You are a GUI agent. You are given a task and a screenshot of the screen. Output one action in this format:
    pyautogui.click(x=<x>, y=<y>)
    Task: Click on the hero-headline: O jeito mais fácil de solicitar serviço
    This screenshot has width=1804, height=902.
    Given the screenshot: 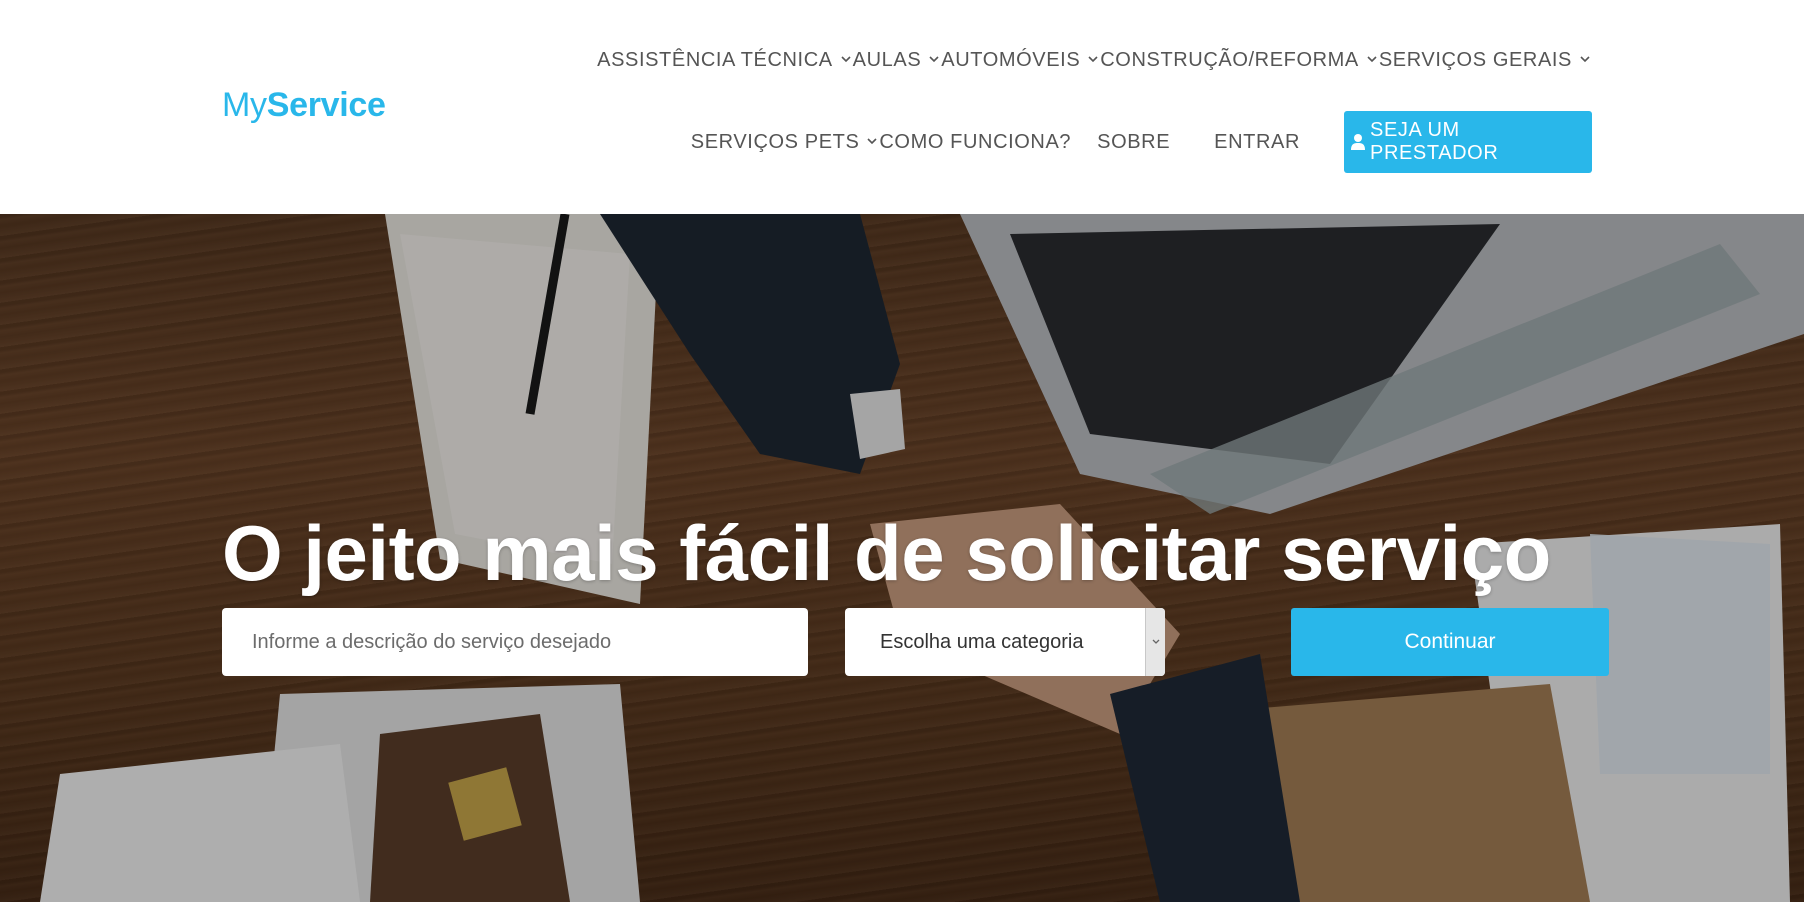 What is the action you would take?
    pyautogui.click(x=886, y=553)
    